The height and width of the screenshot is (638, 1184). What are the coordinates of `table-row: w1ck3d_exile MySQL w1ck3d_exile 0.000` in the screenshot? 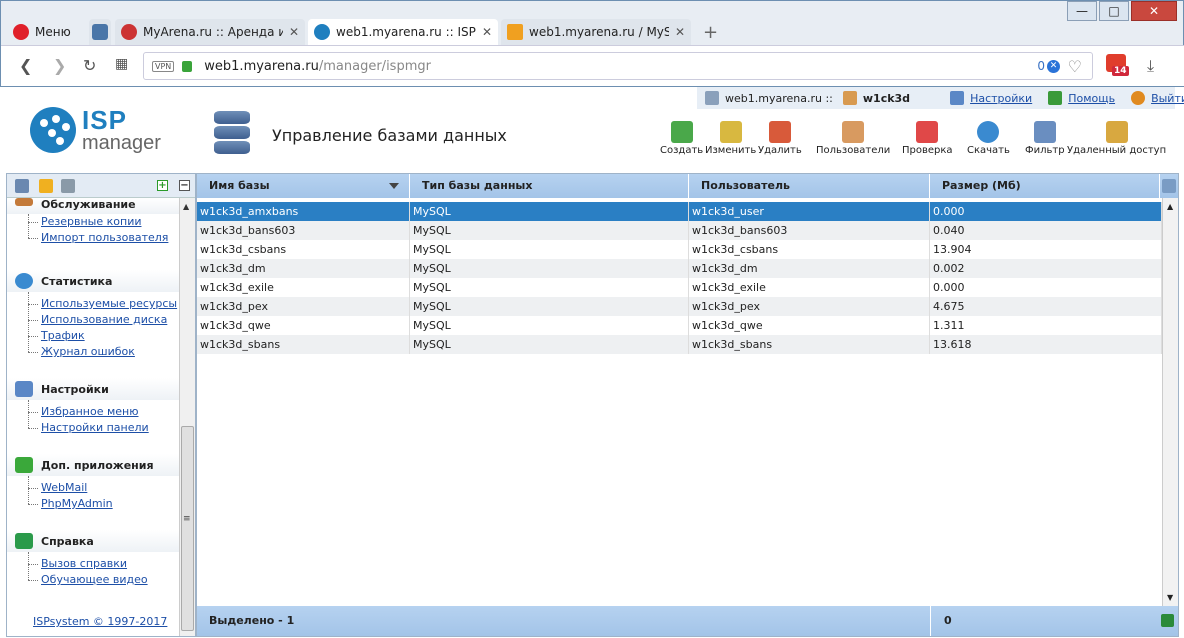 It's located at (679, 287).